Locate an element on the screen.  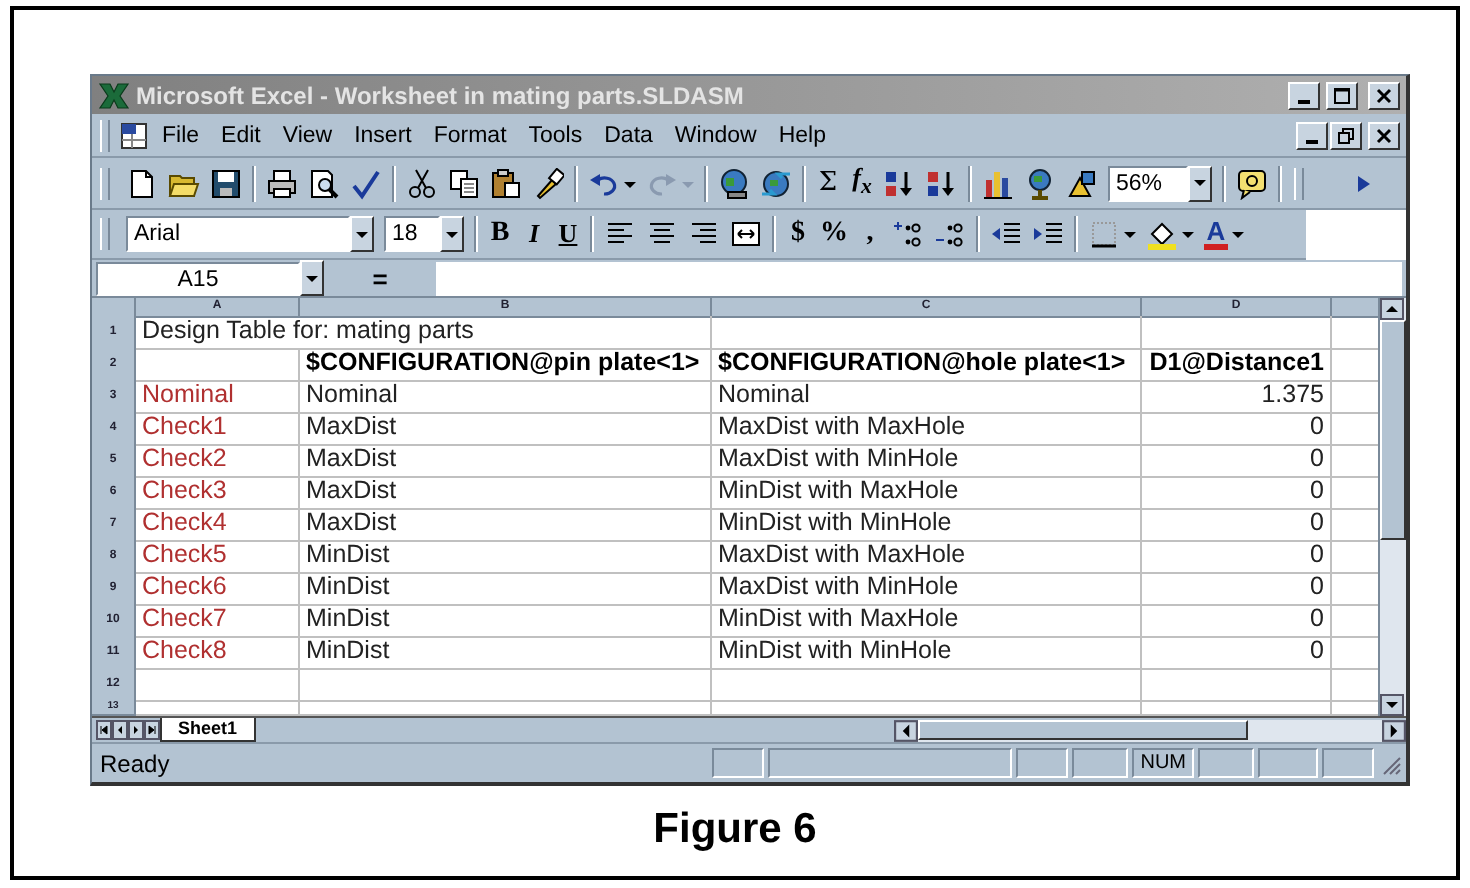
table-cell: MaxDist with MaxHole is located at coordinates (927, 557).